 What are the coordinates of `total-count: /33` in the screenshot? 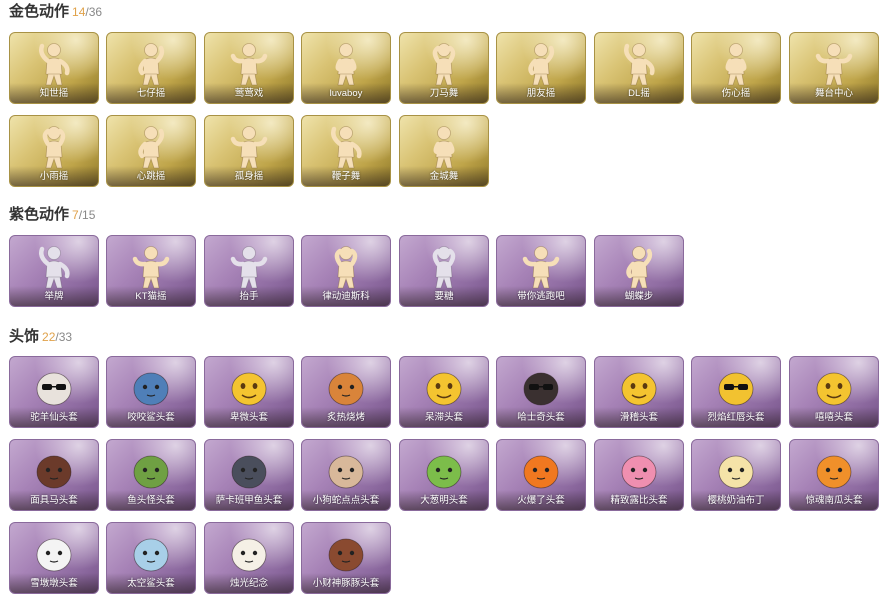 It's located at (64, 337).